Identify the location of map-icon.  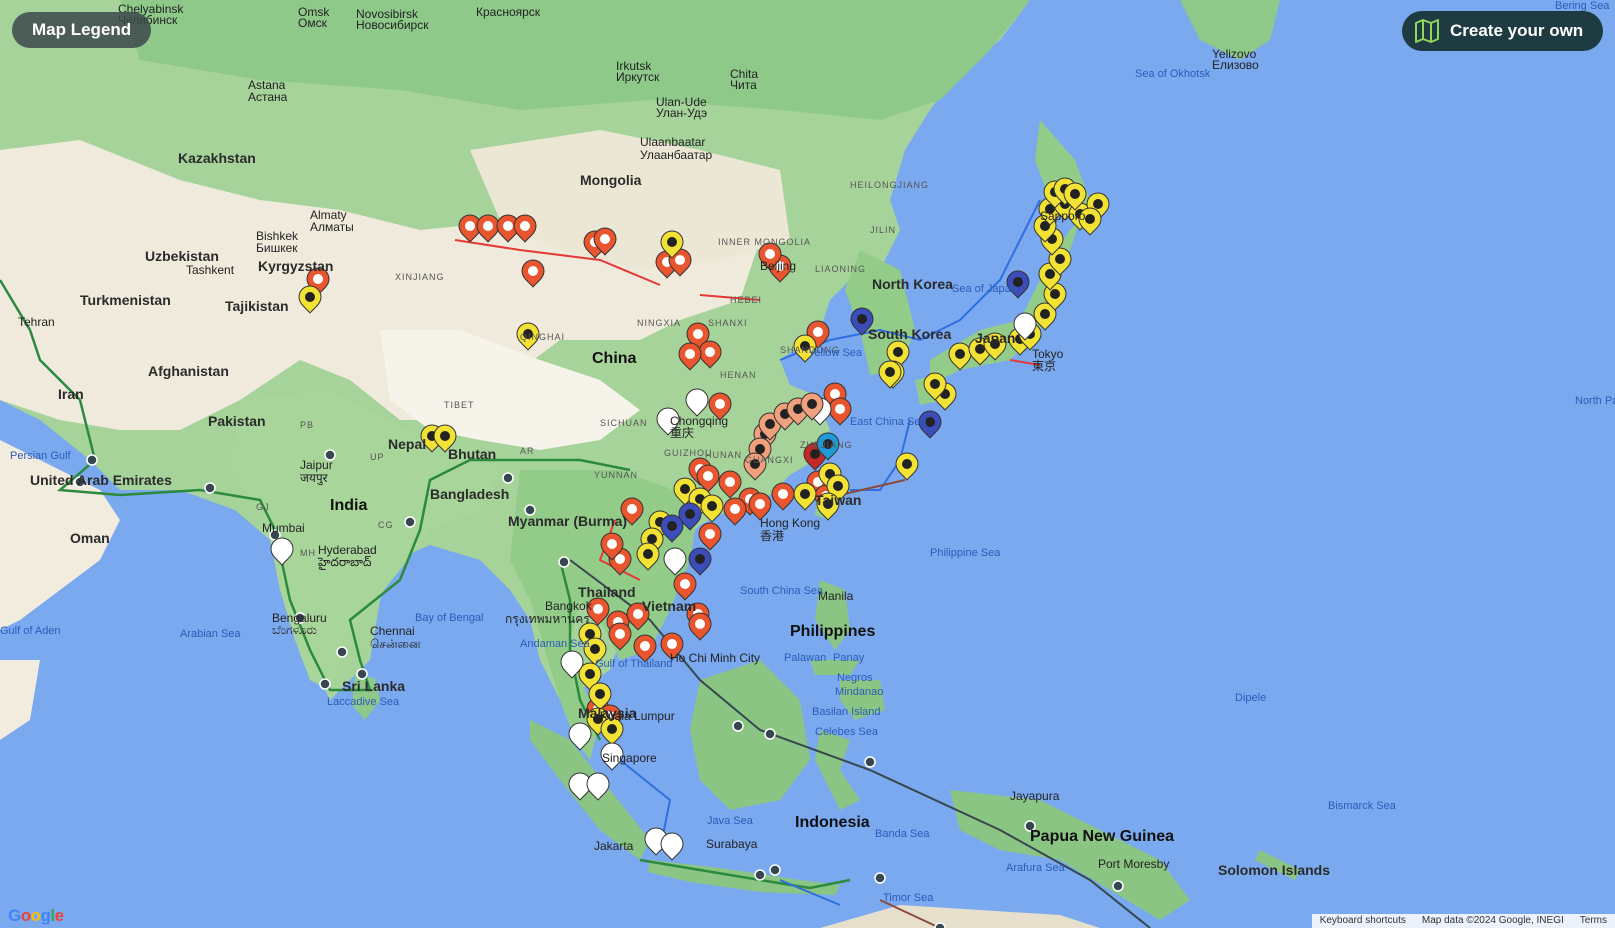
(1427, 31).